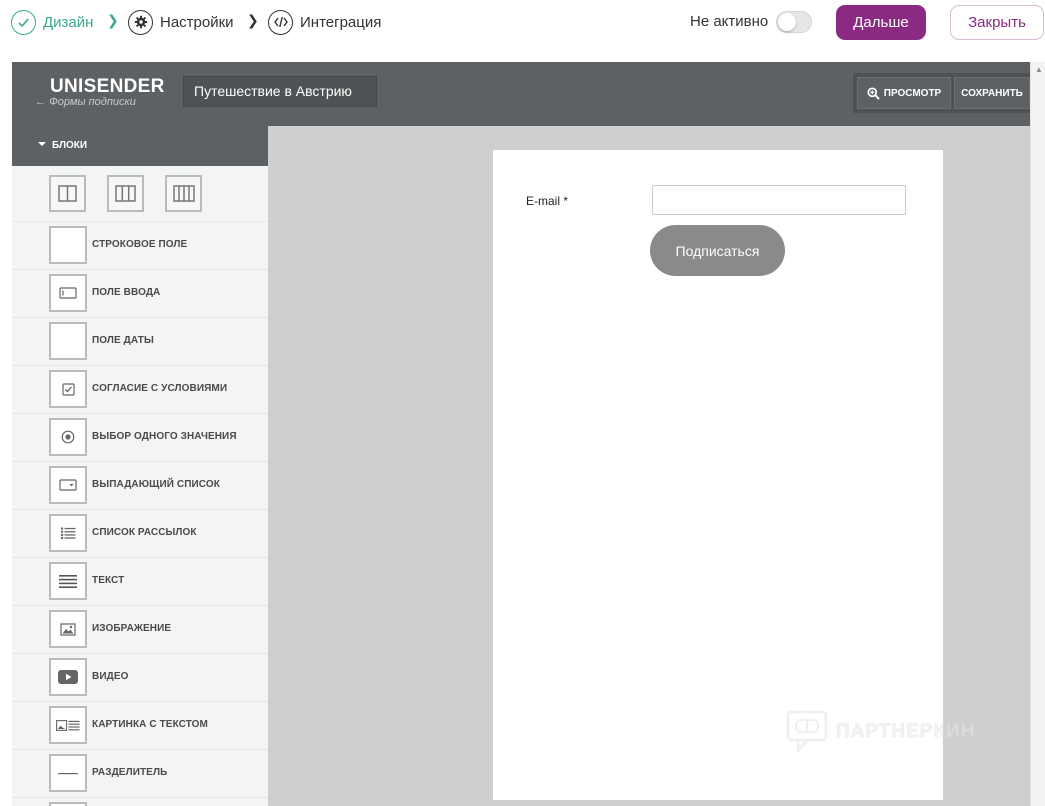 The height and width of the screenshot is (806, 1045). I want to click on mailing-list-icon, so click(68, 533).